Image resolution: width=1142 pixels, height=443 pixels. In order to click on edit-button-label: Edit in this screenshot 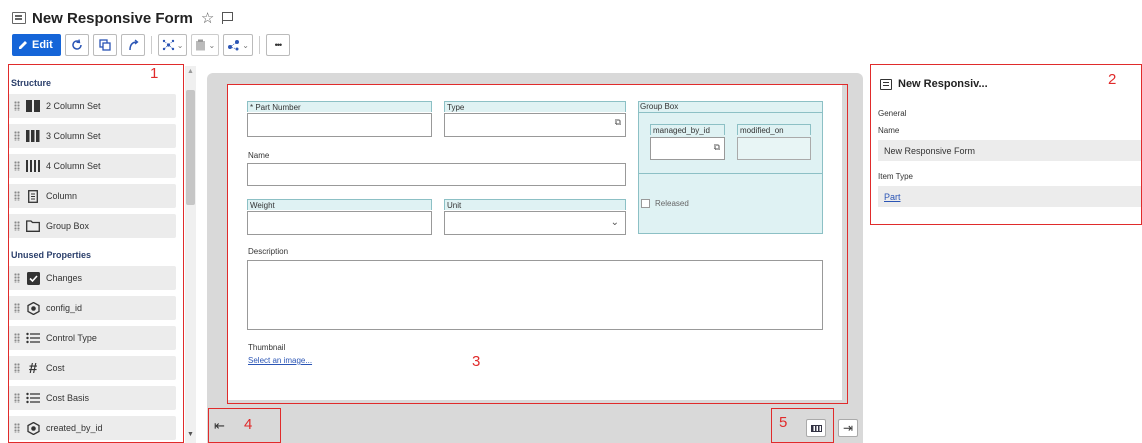, I will do `click(42, 45)`.